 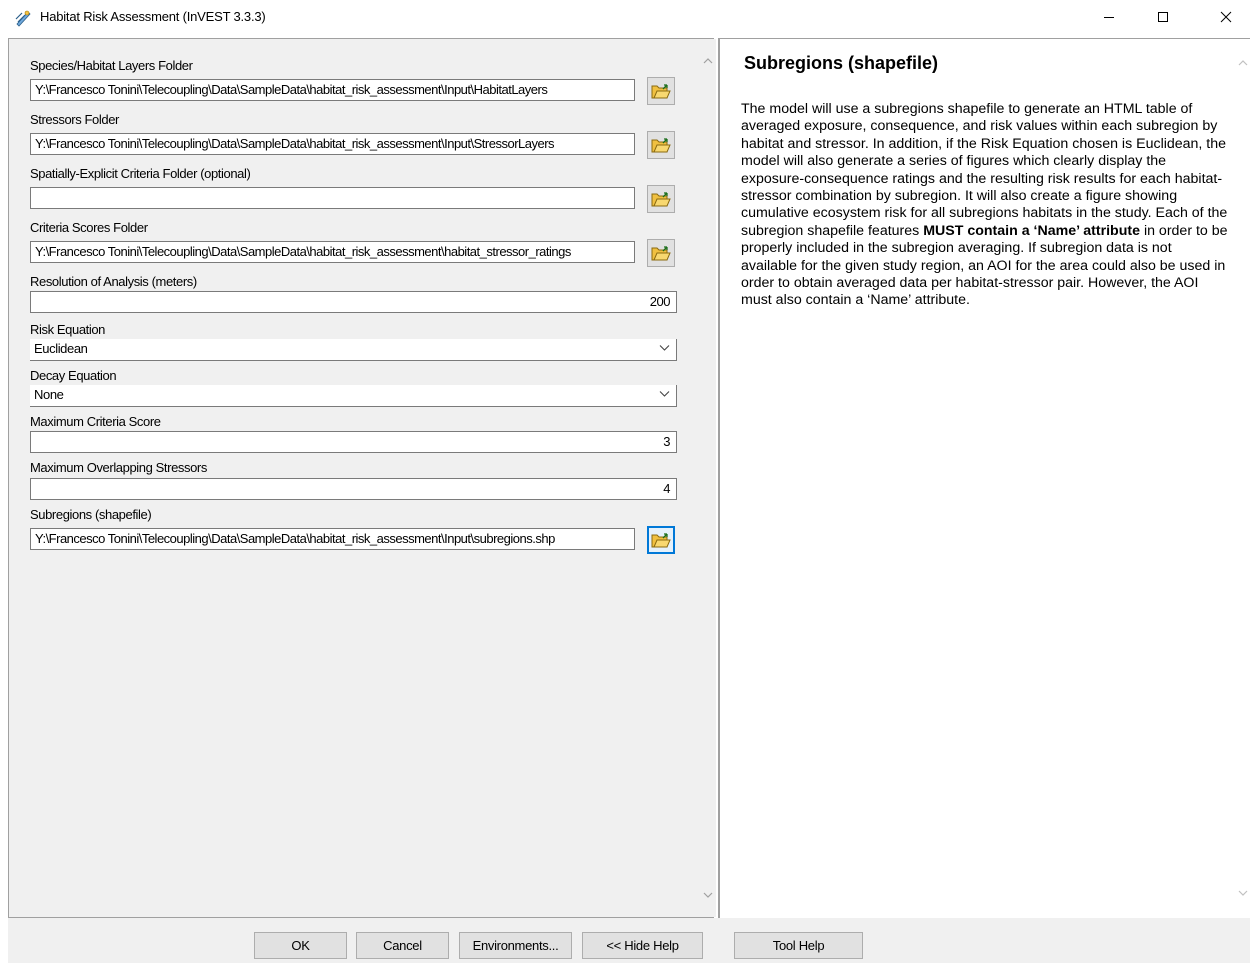 I want to click on criteria-folder-browse-button, so click(x=661, y=199).